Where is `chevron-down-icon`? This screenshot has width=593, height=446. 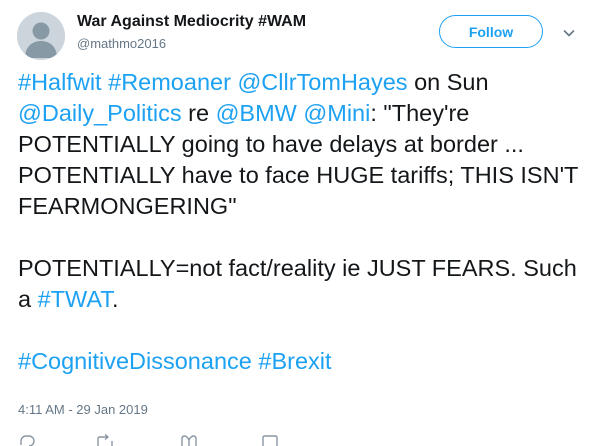
chevron-down-icon is located at coordinates (569, 33).